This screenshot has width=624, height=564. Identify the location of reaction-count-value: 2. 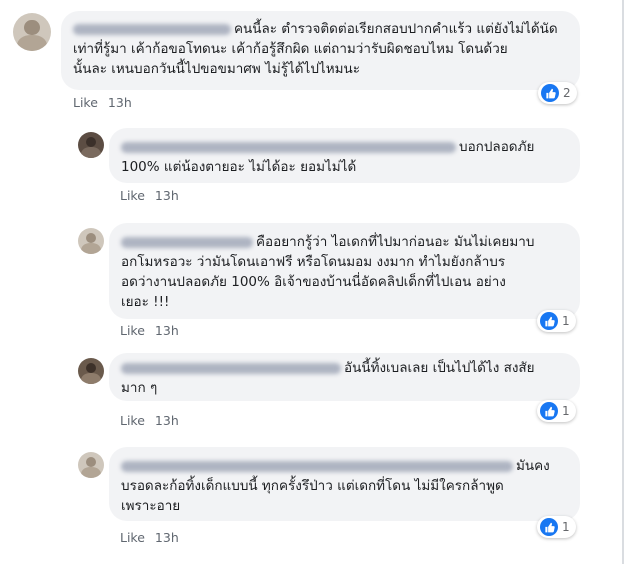
(567, 93).